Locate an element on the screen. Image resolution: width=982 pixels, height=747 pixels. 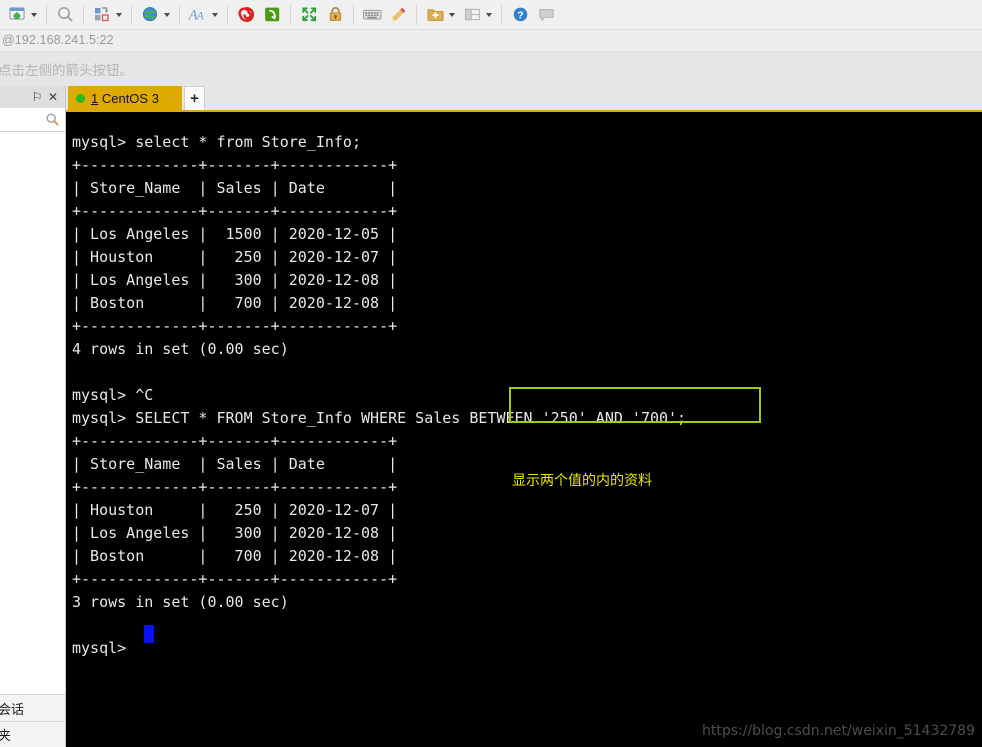
pin-icon: ⚐ is located at coordinates (37, 97).